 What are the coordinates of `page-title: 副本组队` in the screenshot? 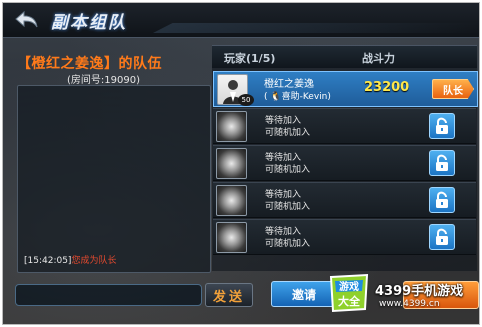 It's located at (89, 23).